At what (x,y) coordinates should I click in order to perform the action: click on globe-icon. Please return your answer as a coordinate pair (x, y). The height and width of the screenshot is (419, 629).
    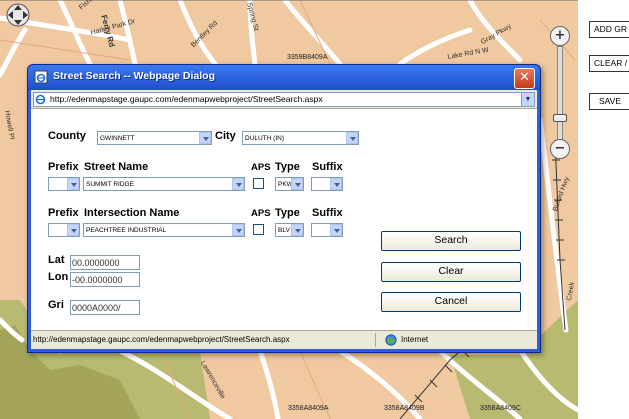
    Looking at the image, I should click on (391, 340).